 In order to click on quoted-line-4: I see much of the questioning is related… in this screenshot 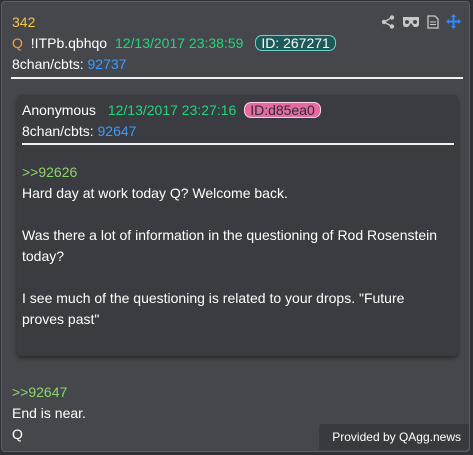, I will do `click(213, 298)`.